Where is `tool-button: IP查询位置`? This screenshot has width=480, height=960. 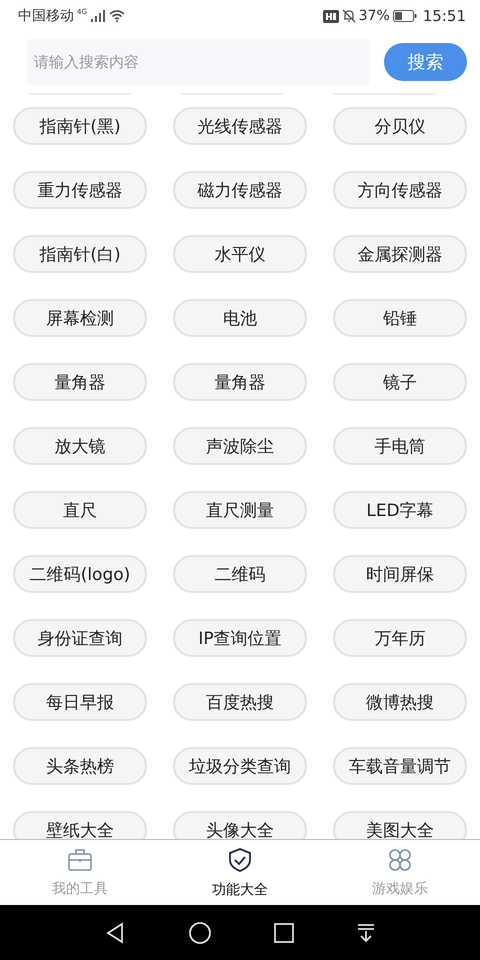 tool-button: IP查询位置 is located at coordinates (240, 638).